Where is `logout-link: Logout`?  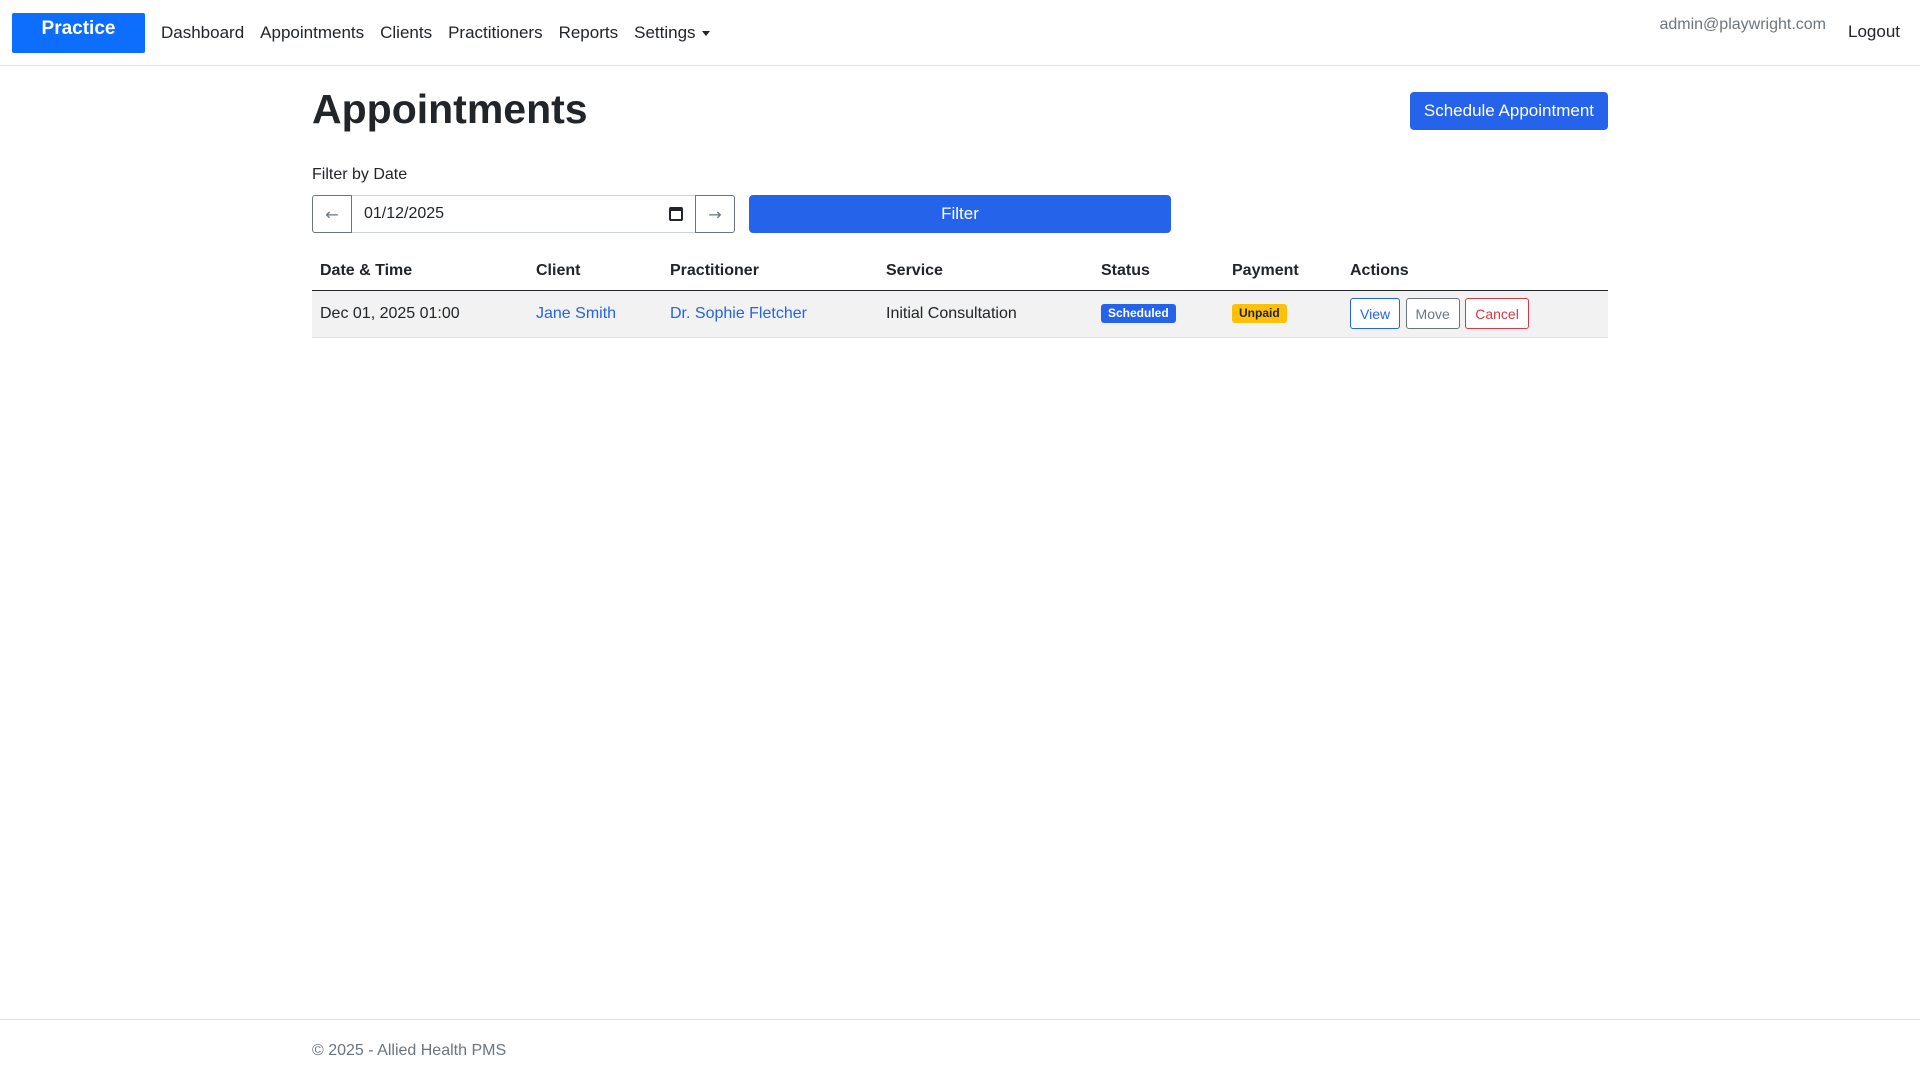 logout-link: Logout is located at coordinates (1874, 32).